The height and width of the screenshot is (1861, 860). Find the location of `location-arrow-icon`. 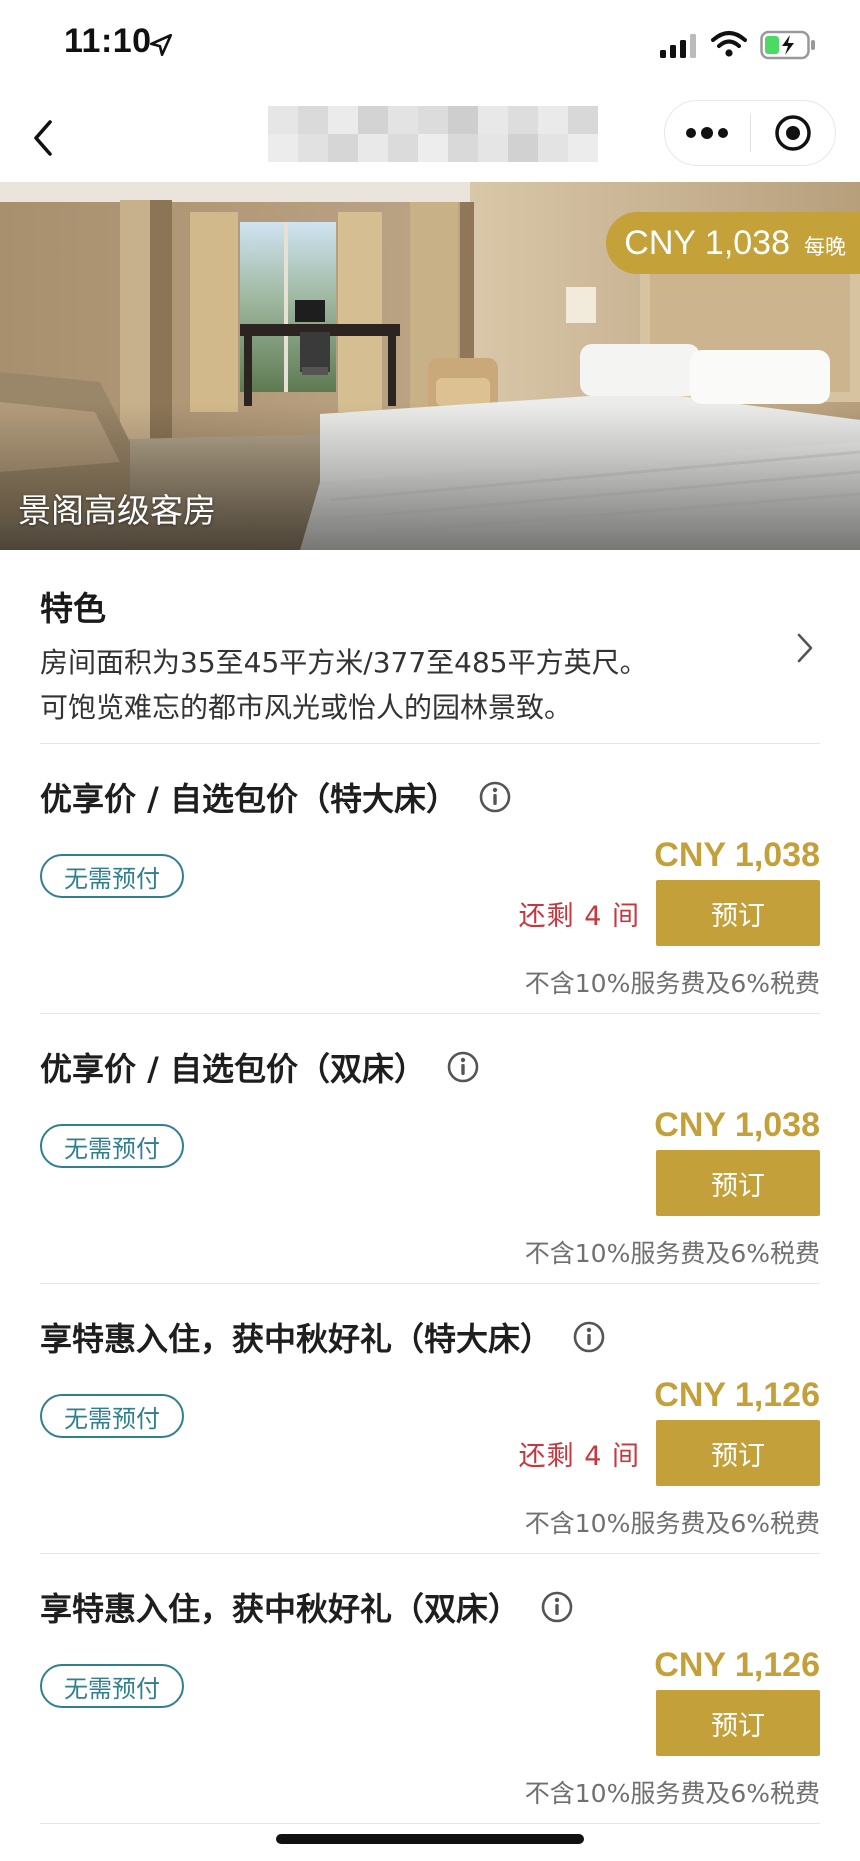

location-arrow-icon is located at coordinates (161, 45).